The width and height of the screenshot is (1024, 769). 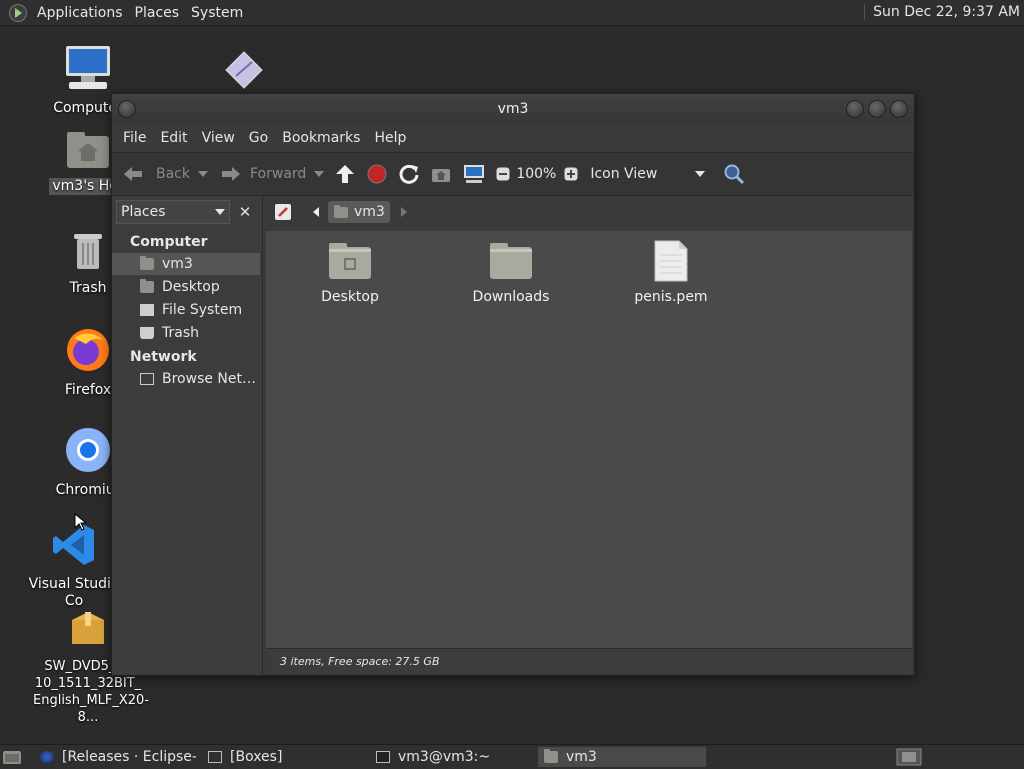 What do you see at coordinates (133, 174) in the screenshot?
I see `back-arrow-icon` at bounding box center [133, 174].